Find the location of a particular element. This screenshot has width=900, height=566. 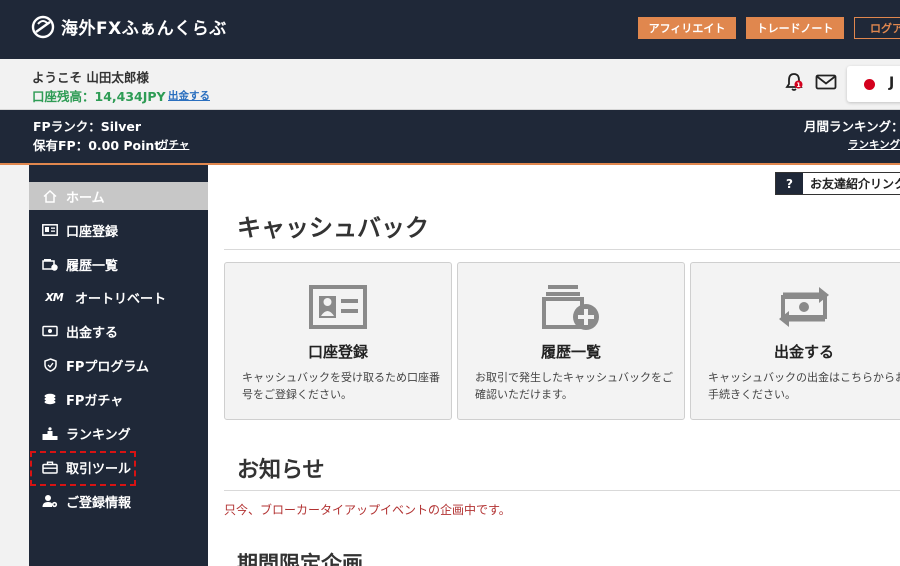

home-icon is located at coordinates (50, 196).